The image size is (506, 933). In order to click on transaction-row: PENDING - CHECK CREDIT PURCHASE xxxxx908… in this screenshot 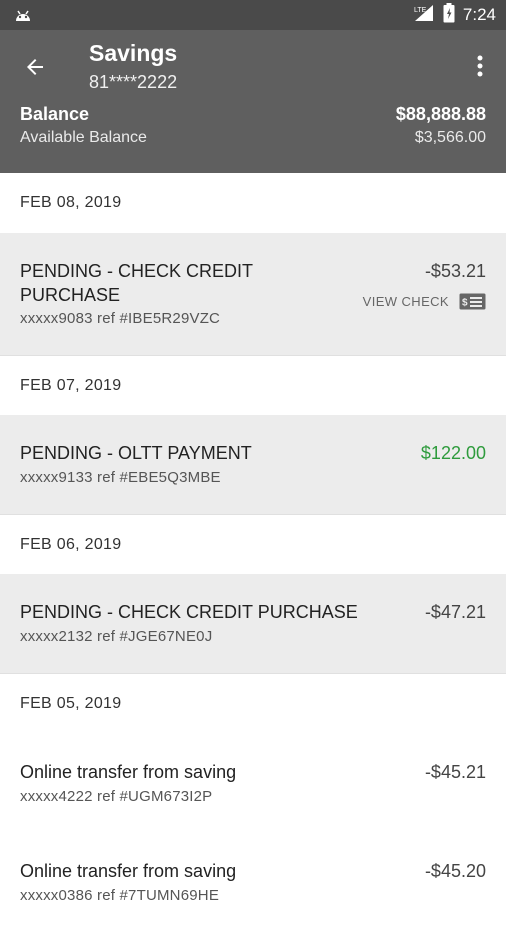, I will do `click(253, 294)`.